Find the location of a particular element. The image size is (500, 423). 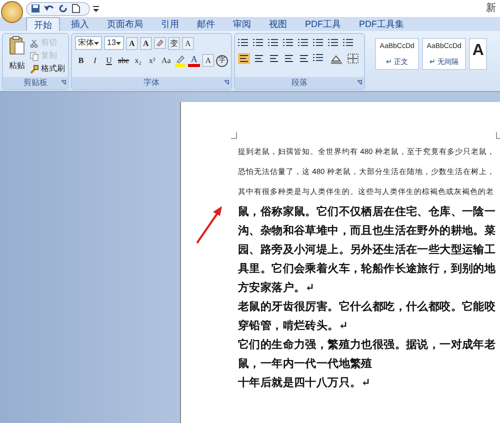

customize-toolbar-icon is located at coordinates (96, 8).